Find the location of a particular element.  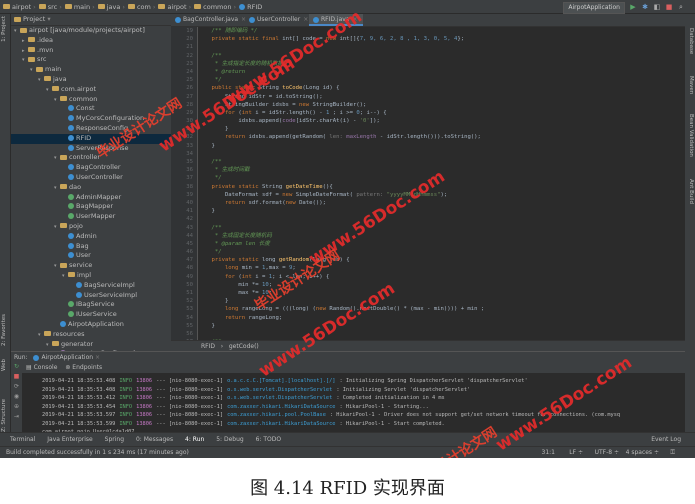

log-logger: com.zaxxer.hikari.HikariDataSource is located at coordinates (281, 423).